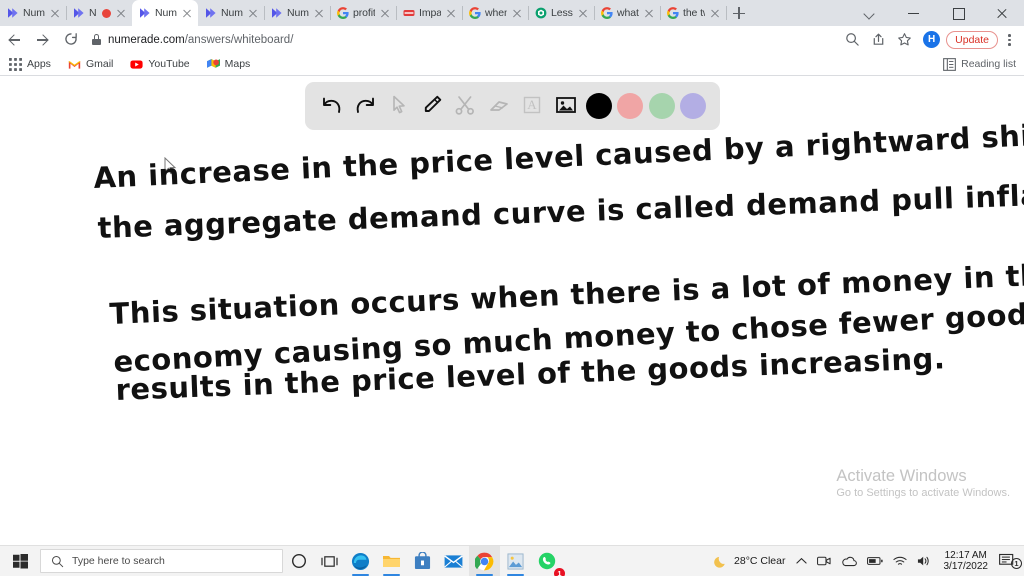 This screenshot has height=576, width=1024. Describe the element at coordinates (693, 13) in the screenshot. I see `browser-tab-10: the tw` at that location.